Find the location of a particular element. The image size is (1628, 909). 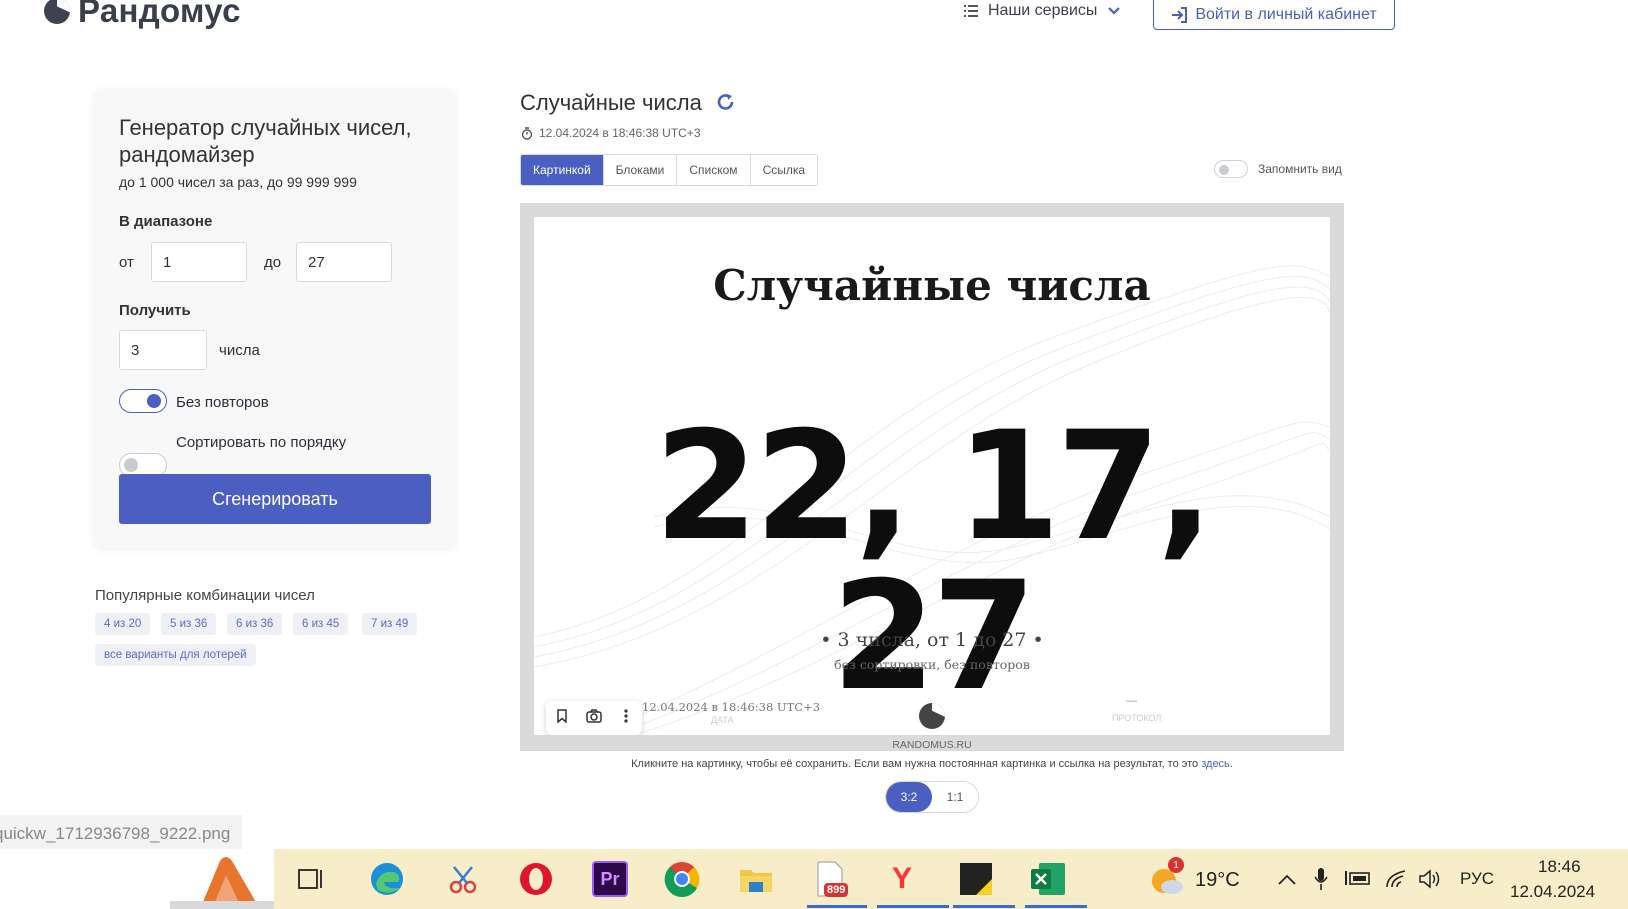

services-menu: Наши сервисы is located at coordinates (1042, 11).